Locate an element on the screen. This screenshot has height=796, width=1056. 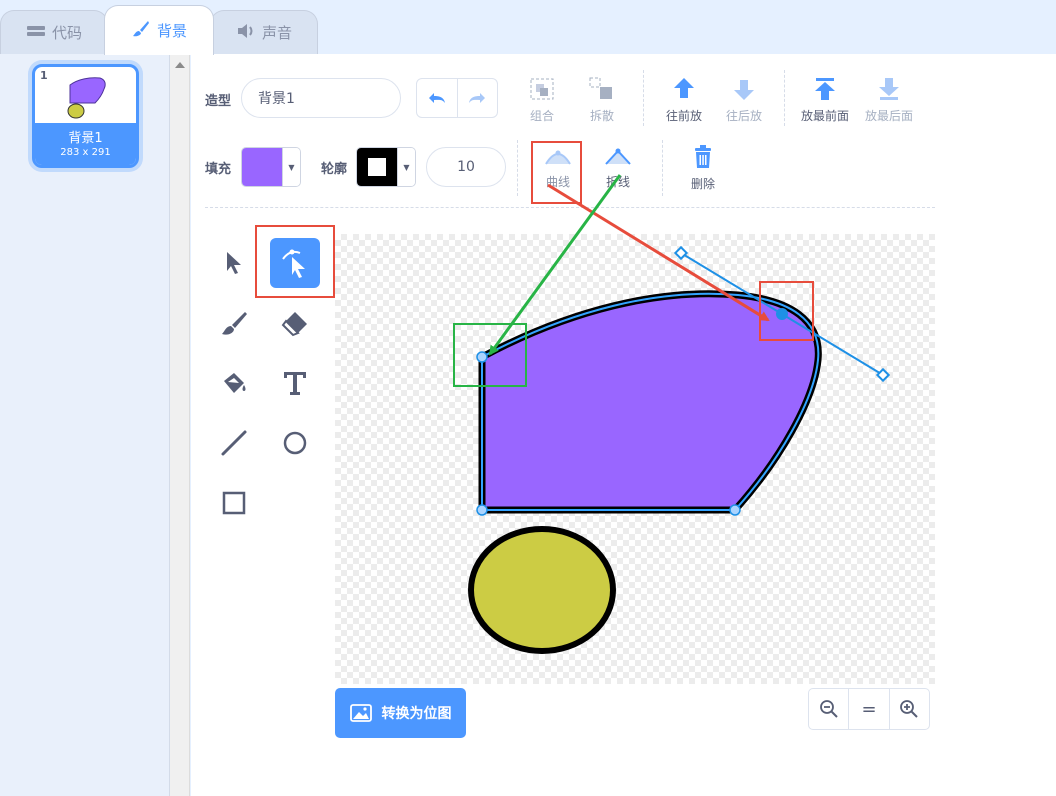
ungroup-button: 拆散 is located at coordinates (602, 100).